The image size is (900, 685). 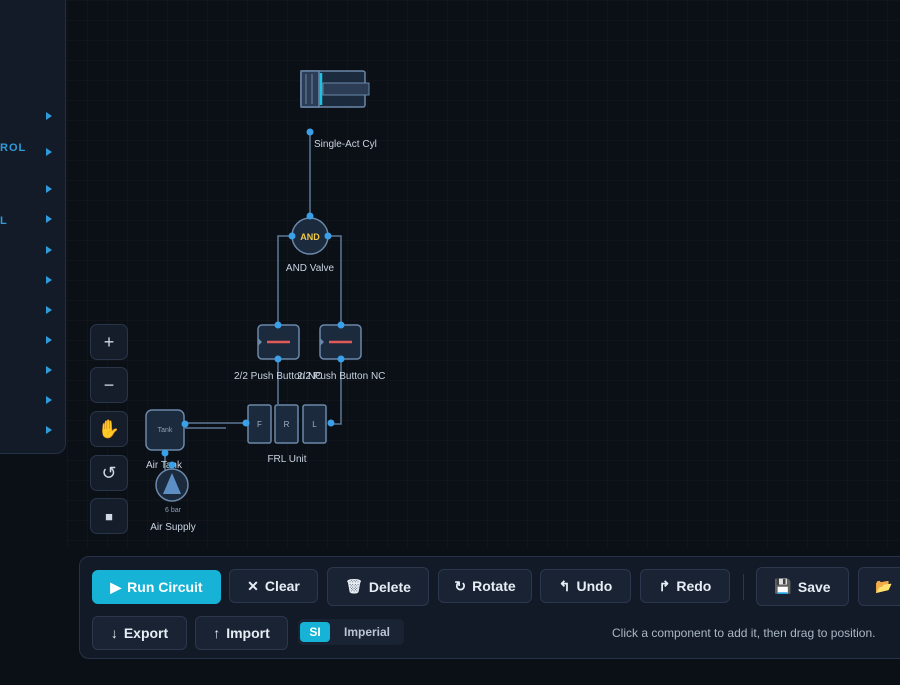 I want to click on rotate-button: ↻ Rotate, so click(x=485, y=586).